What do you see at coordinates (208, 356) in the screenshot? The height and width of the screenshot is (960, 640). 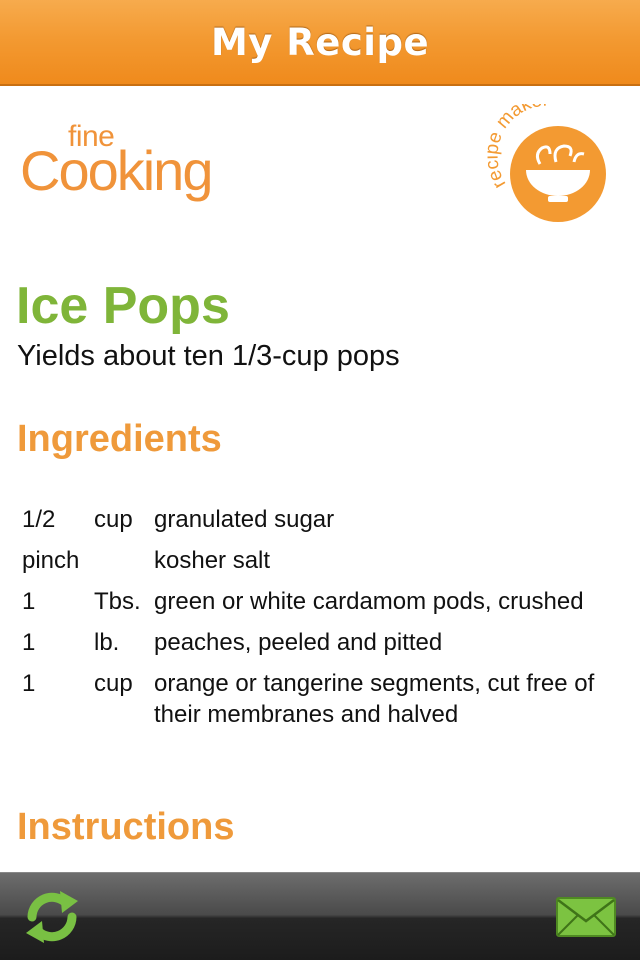 I see `recipe-yield: Yields about ten 1/3-cup pops` at bounding box center [208, 356].